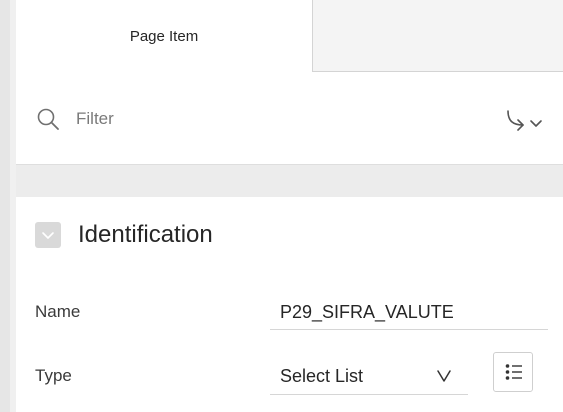  I want to click on search-icon, so click(48, 119).